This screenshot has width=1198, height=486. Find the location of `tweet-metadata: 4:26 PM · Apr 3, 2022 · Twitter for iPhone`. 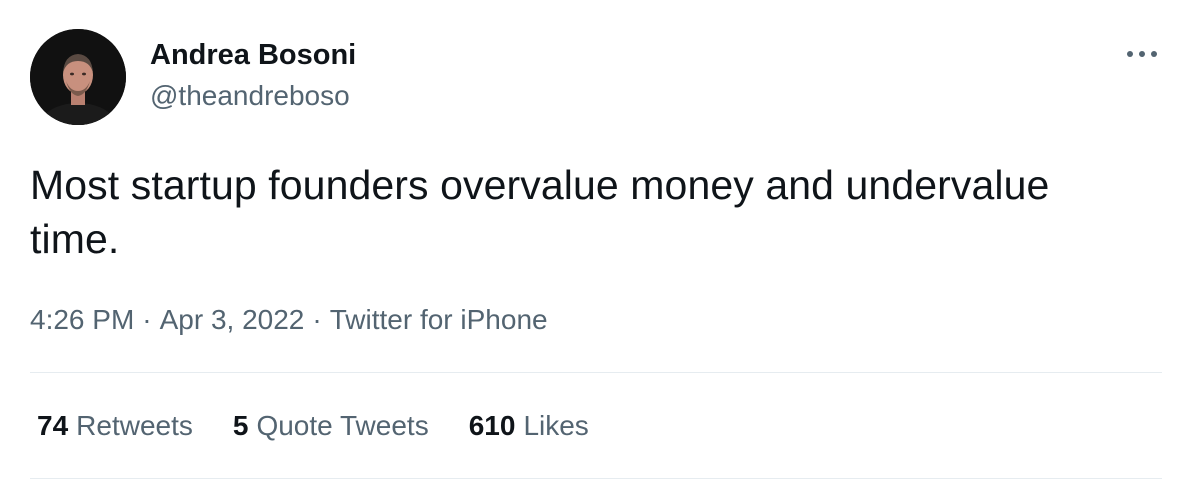

tweet-metadata: 4:26 PM · Apr 3, 2022 · Twitter for iPhone is located at coordinates (289, 320).